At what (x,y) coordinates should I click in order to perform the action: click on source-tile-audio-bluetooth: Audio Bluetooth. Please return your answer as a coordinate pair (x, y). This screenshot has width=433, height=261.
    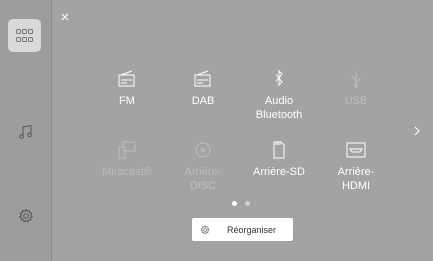
    Looking at the image, I should click on (279, 96).